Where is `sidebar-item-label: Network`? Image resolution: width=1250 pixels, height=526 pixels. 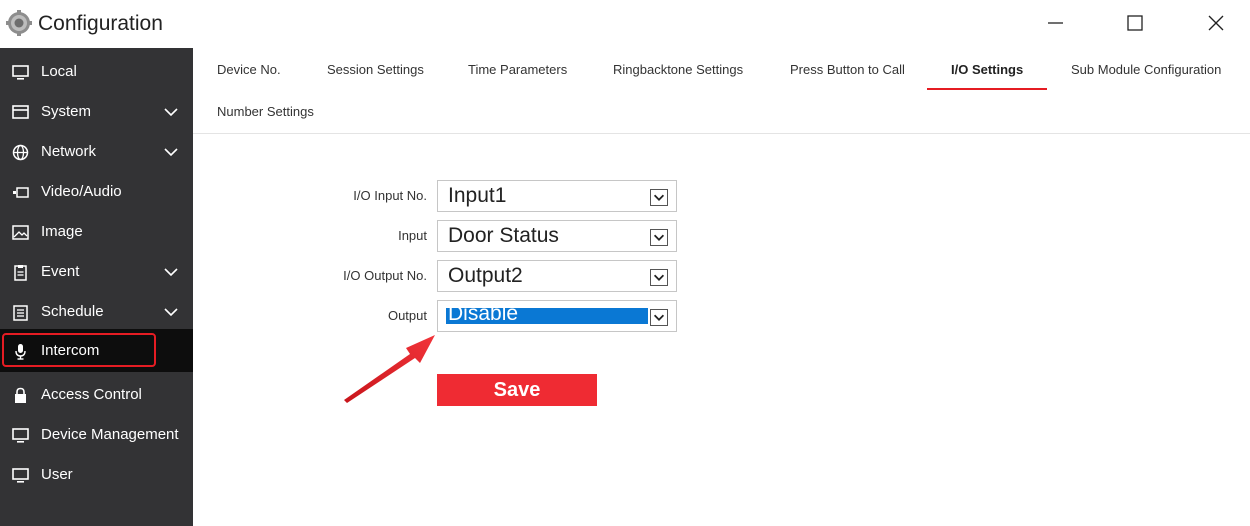 sidebar-item-label: Network is located at coordinates (69, 151).